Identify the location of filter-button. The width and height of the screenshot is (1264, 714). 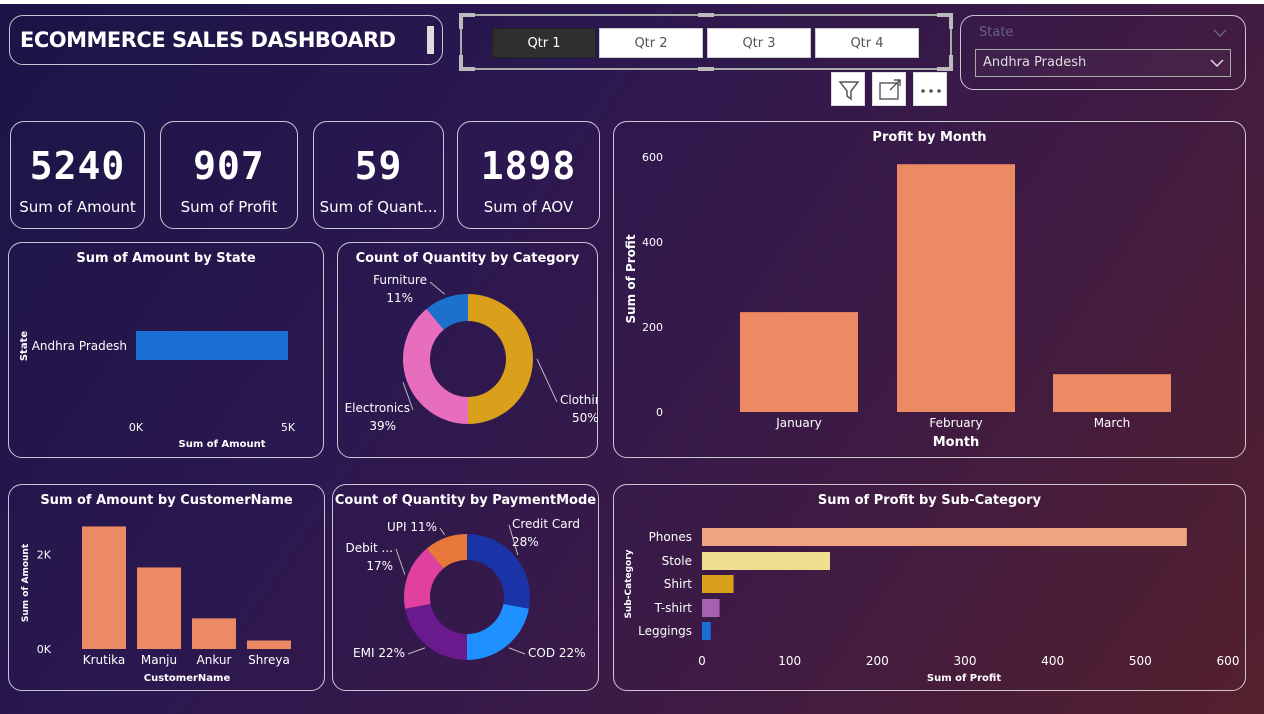
(848, 89).